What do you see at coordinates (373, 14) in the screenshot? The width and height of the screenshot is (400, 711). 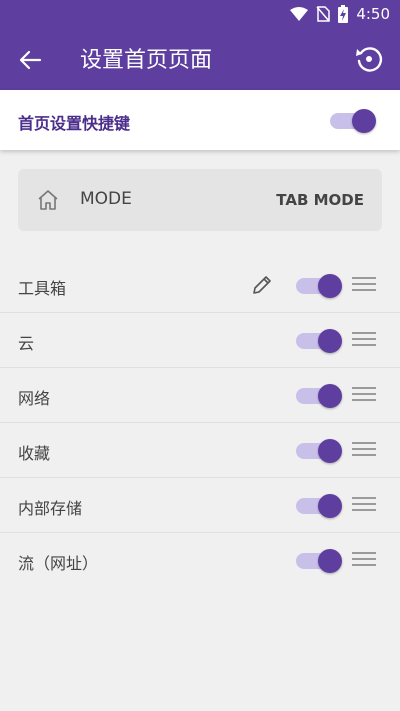 I see `status-time: 4:50` at bounding box center [373, 14].